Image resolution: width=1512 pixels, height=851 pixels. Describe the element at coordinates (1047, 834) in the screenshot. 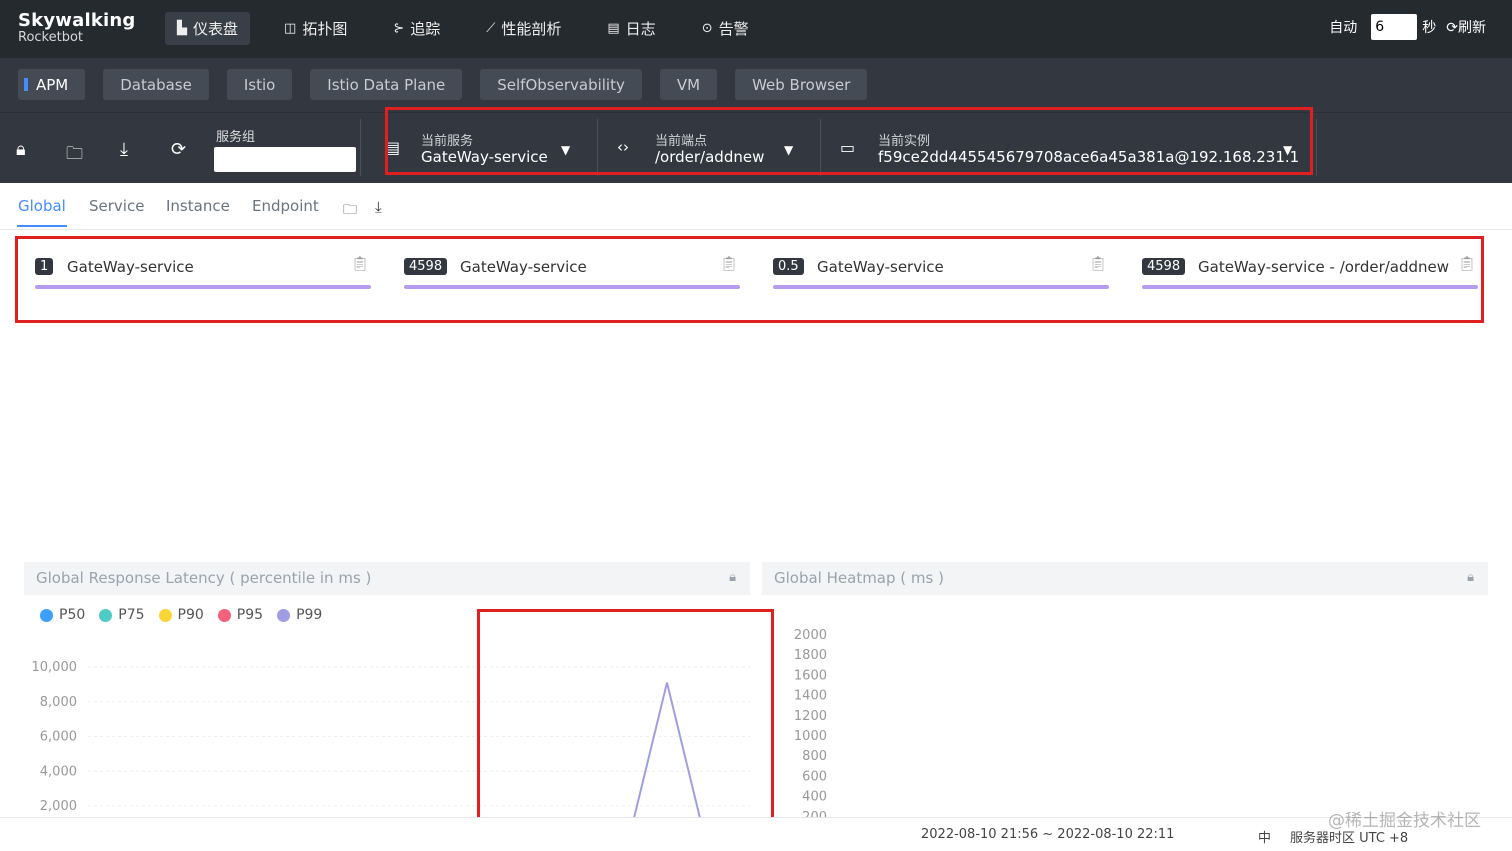

I see `time-range: 2022-08-10 21:56 ~ 2022-08-10 22:11` at that location.